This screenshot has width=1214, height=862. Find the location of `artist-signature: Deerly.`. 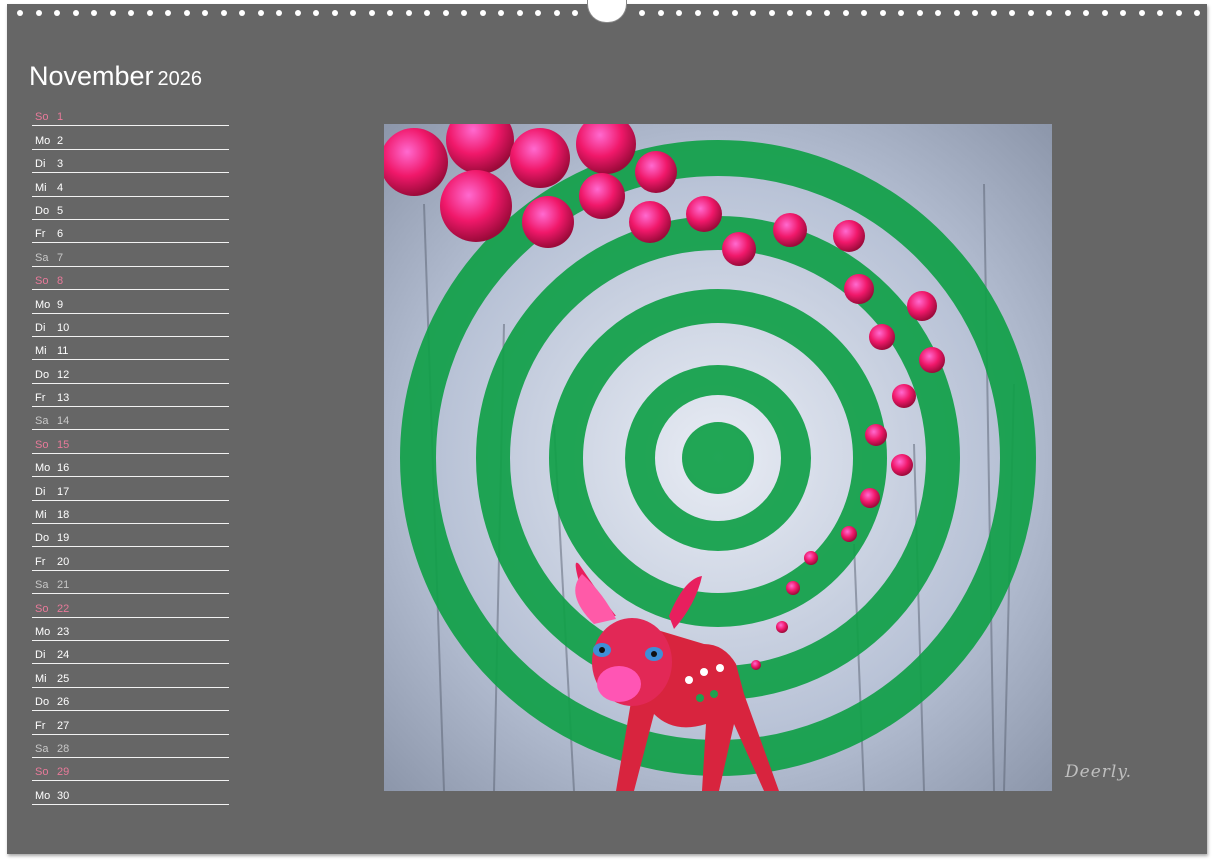

artist-signature: Deerly. is located at coordinates (1099, 772).